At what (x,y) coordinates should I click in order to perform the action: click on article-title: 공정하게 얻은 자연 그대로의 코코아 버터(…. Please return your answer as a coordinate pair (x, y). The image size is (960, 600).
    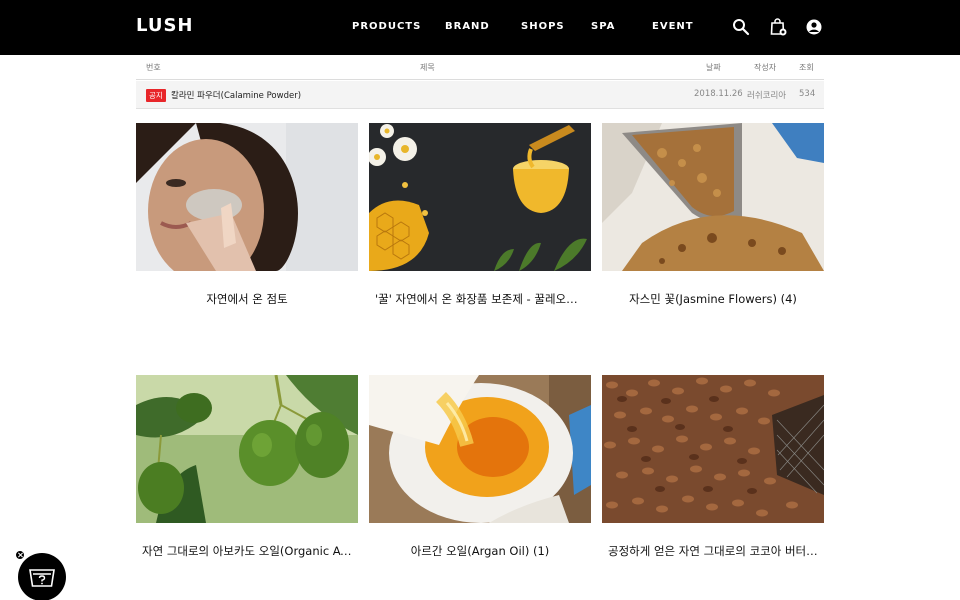
    Looking at the image, I should click on (713, 551).